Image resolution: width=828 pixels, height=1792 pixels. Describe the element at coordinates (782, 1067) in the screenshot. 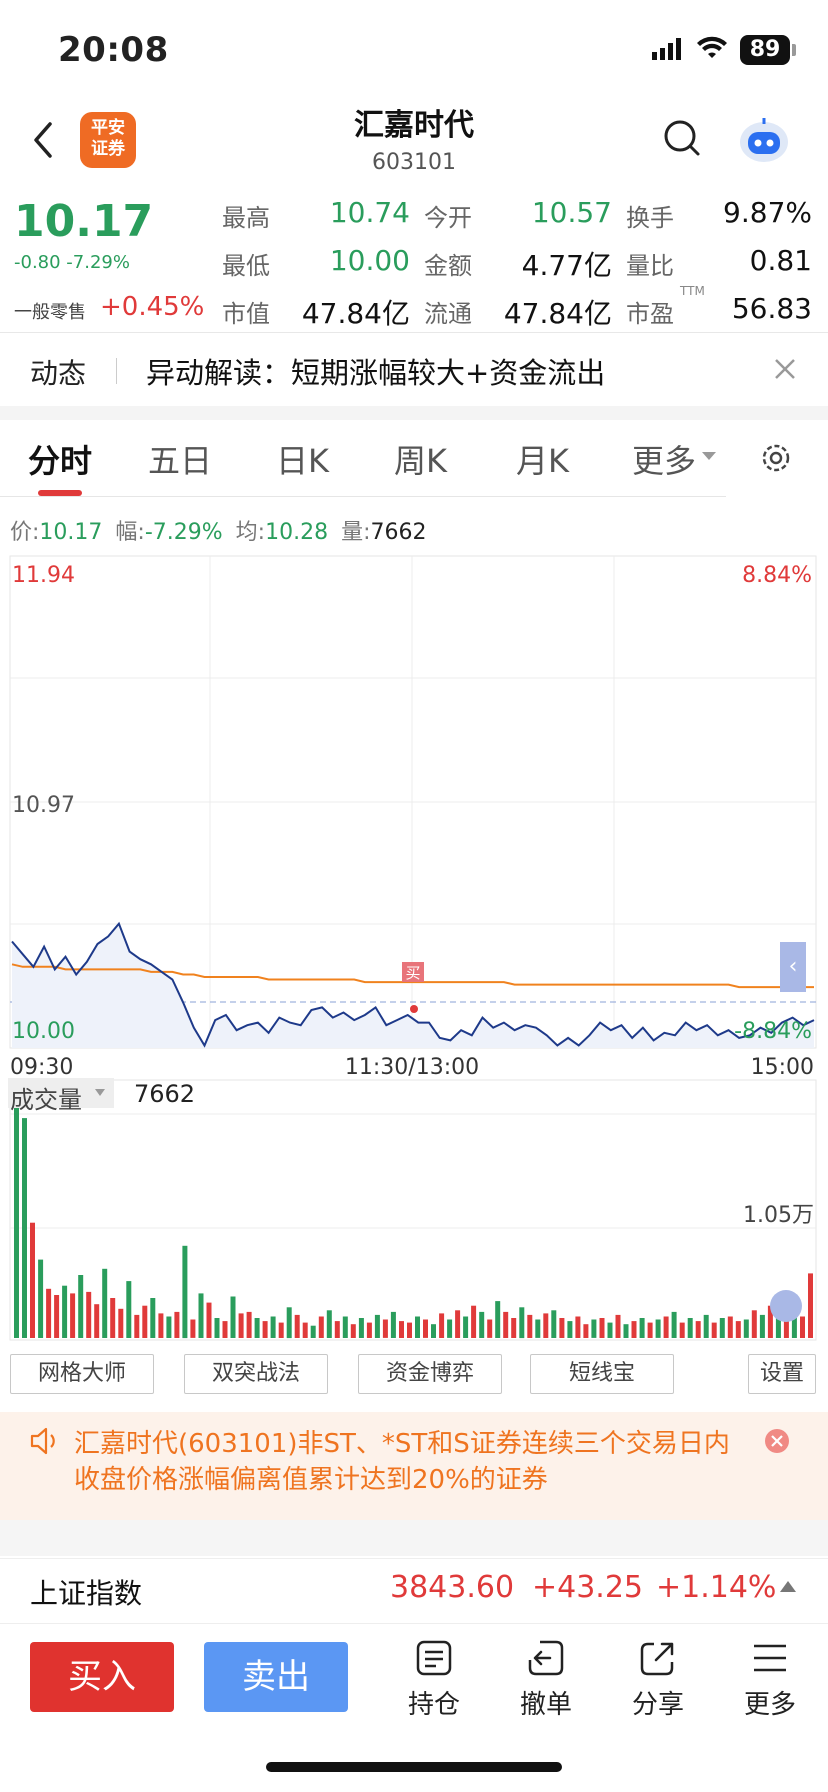

I see `x-tick-close: 15:00` at that location.